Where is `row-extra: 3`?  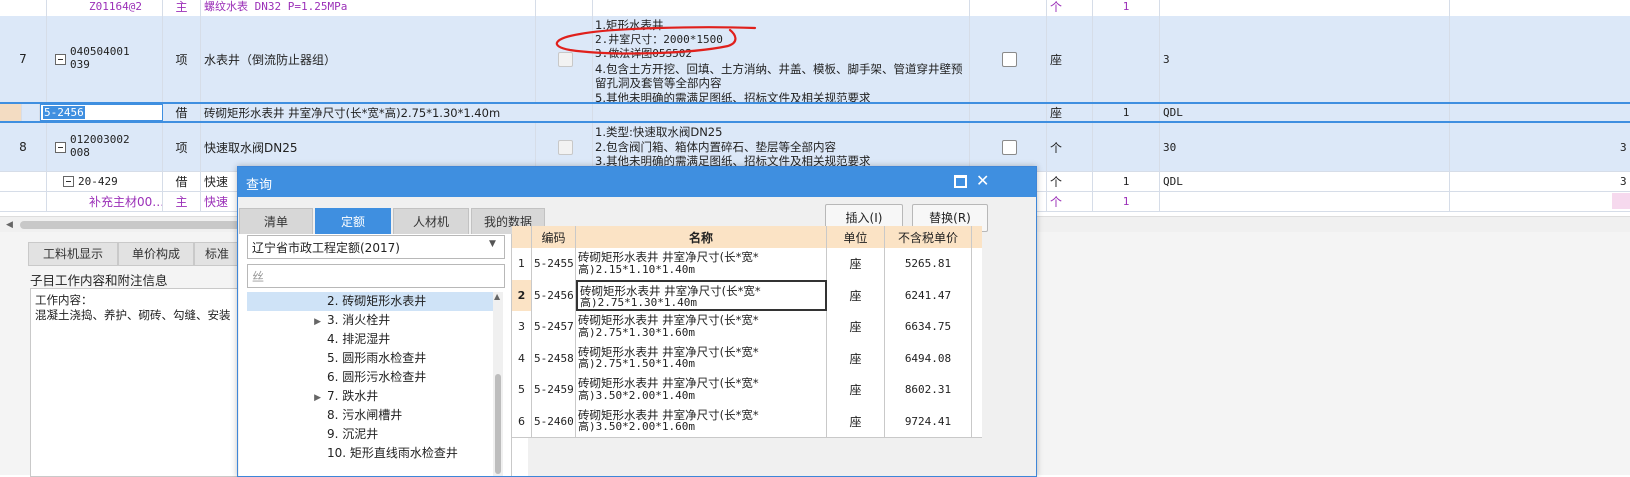 row-extra: 3 is located at coordinates (1305, 59).